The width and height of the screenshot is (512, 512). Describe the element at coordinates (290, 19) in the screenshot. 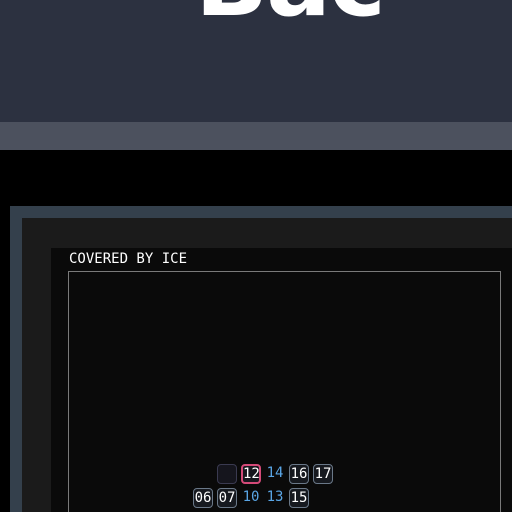

I see `banner-title: Bac` at that location.